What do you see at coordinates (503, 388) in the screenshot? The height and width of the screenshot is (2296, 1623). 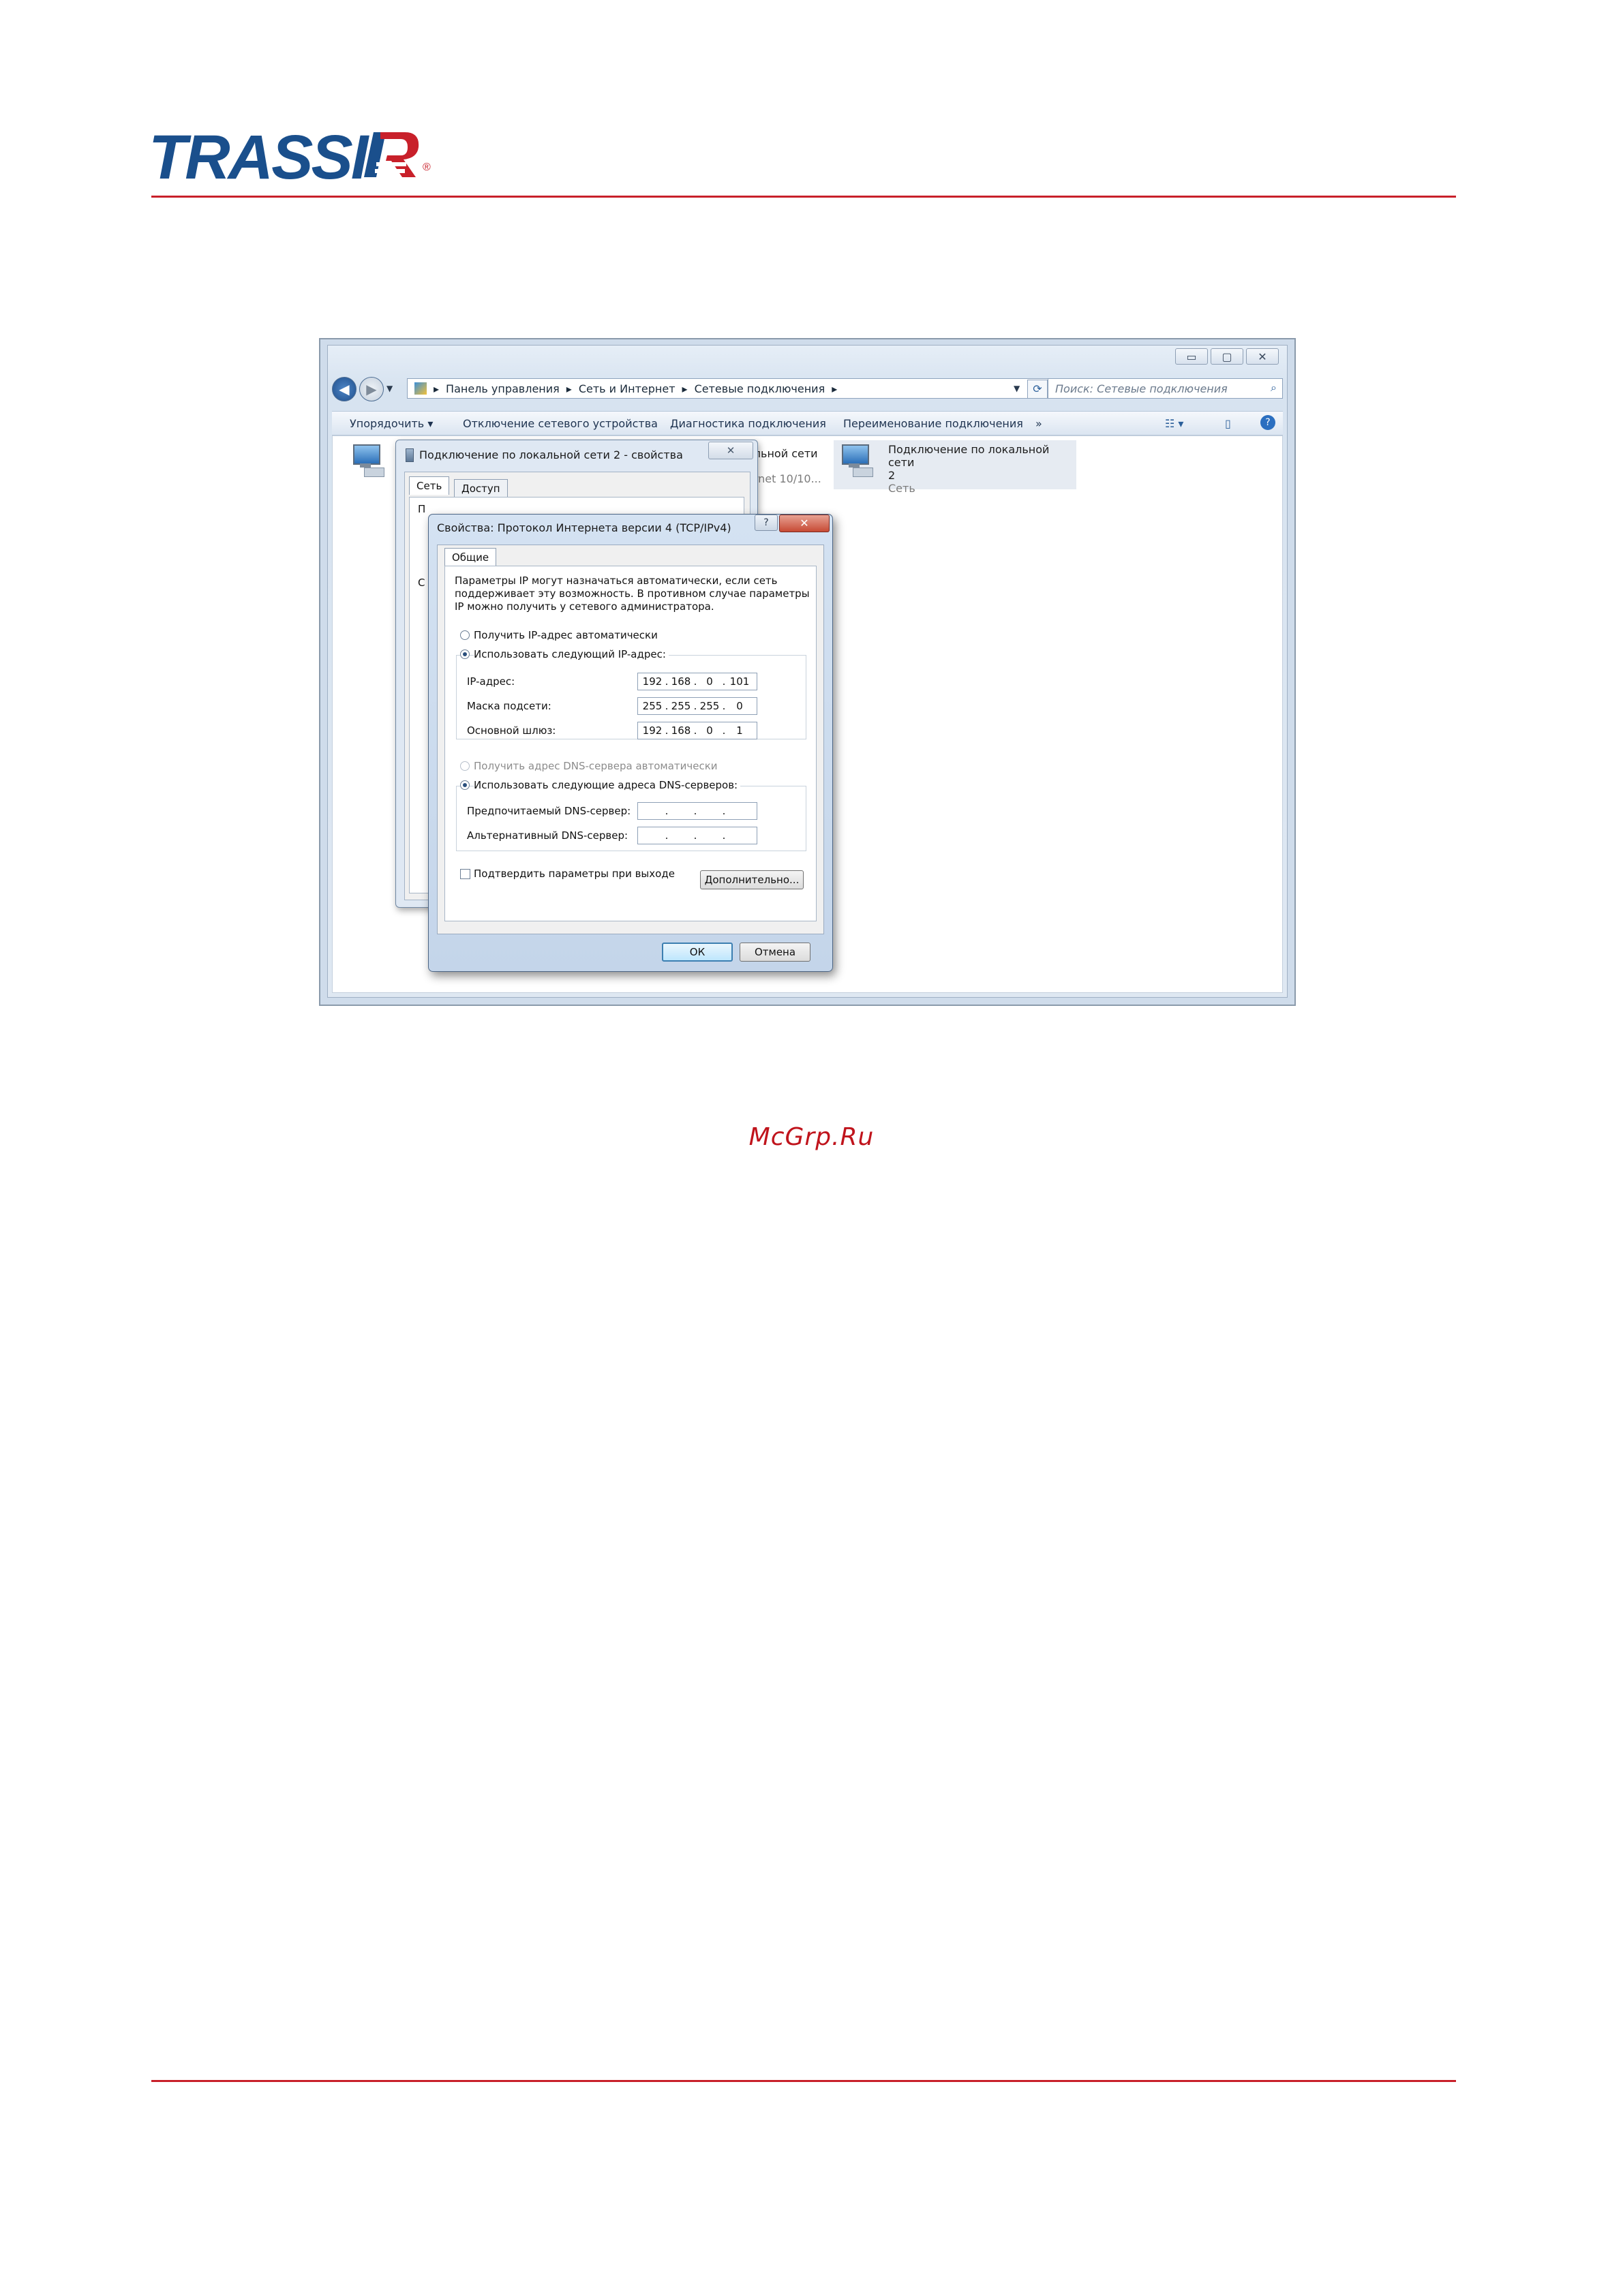 I see `breadcrumb-item: Панель управления` at bounding box center [503, 388].